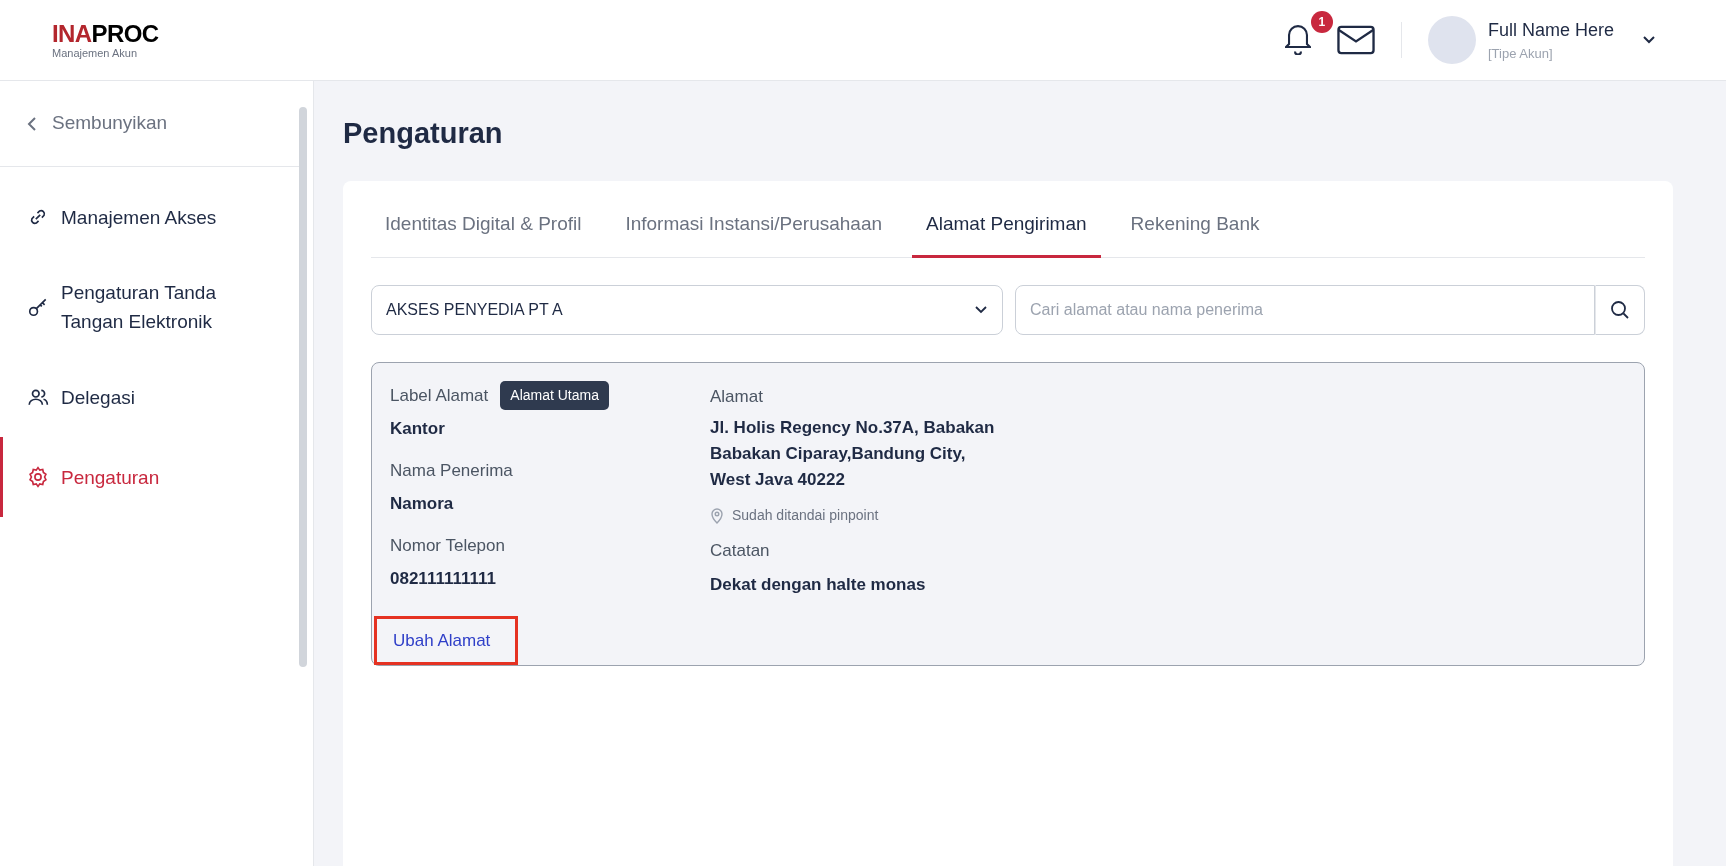 This screenshot has height=866, width=1726. Describe the element at coordinates (150, 217) in the screenshot. I see `sidebar-item: Manajemen Akses` at that location.